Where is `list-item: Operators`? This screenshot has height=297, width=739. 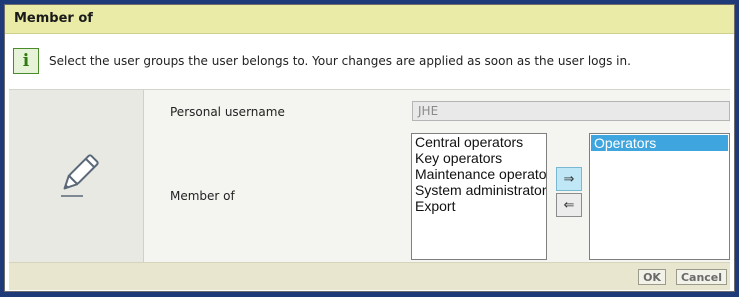 list-item: Operators is located at coordinates (659, 143).